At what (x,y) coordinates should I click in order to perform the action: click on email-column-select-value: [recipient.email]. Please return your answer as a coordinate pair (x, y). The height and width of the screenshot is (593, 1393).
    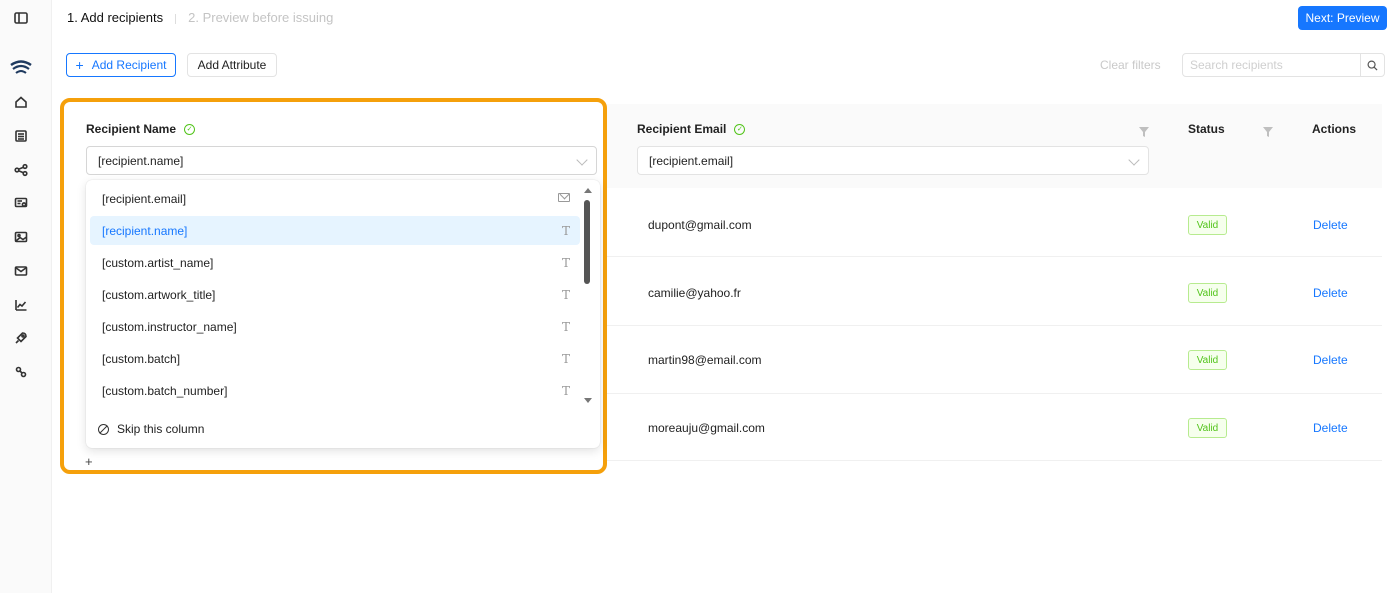
    Looking at the image, I should click on (691, 160).